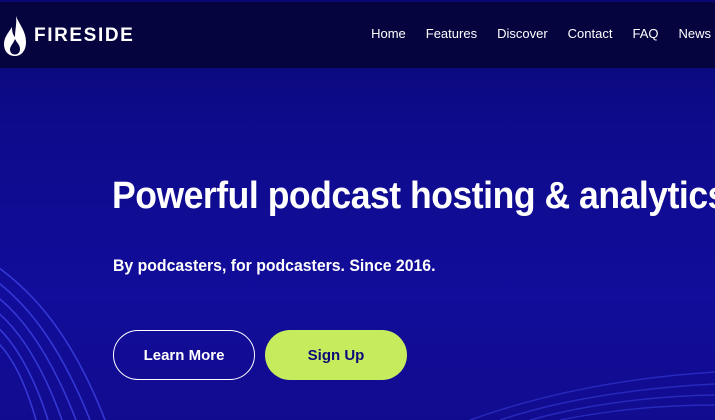  What do you see at coordinates (522, 33) in the screenshot?
I see `nav-discover: Discover` at bounding box center [522, 33].